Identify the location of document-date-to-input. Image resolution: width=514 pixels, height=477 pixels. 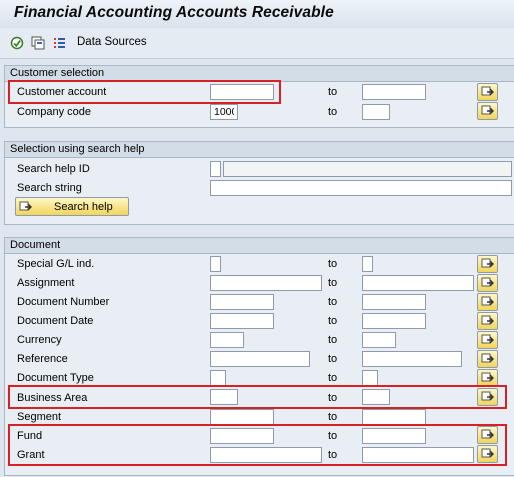
(394, 321).